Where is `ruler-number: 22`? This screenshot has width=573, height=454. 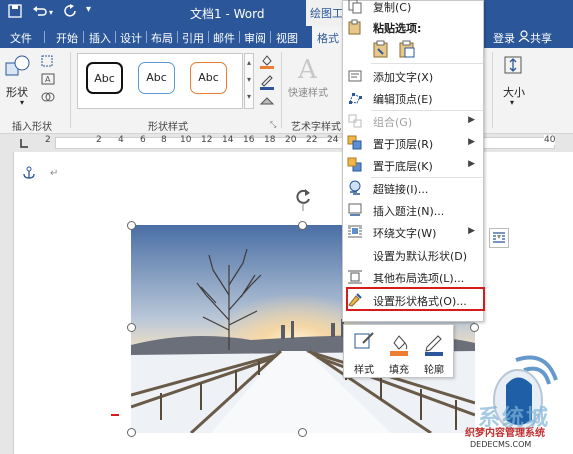
ruler-number: 22 is located at coordinates (312, 140).